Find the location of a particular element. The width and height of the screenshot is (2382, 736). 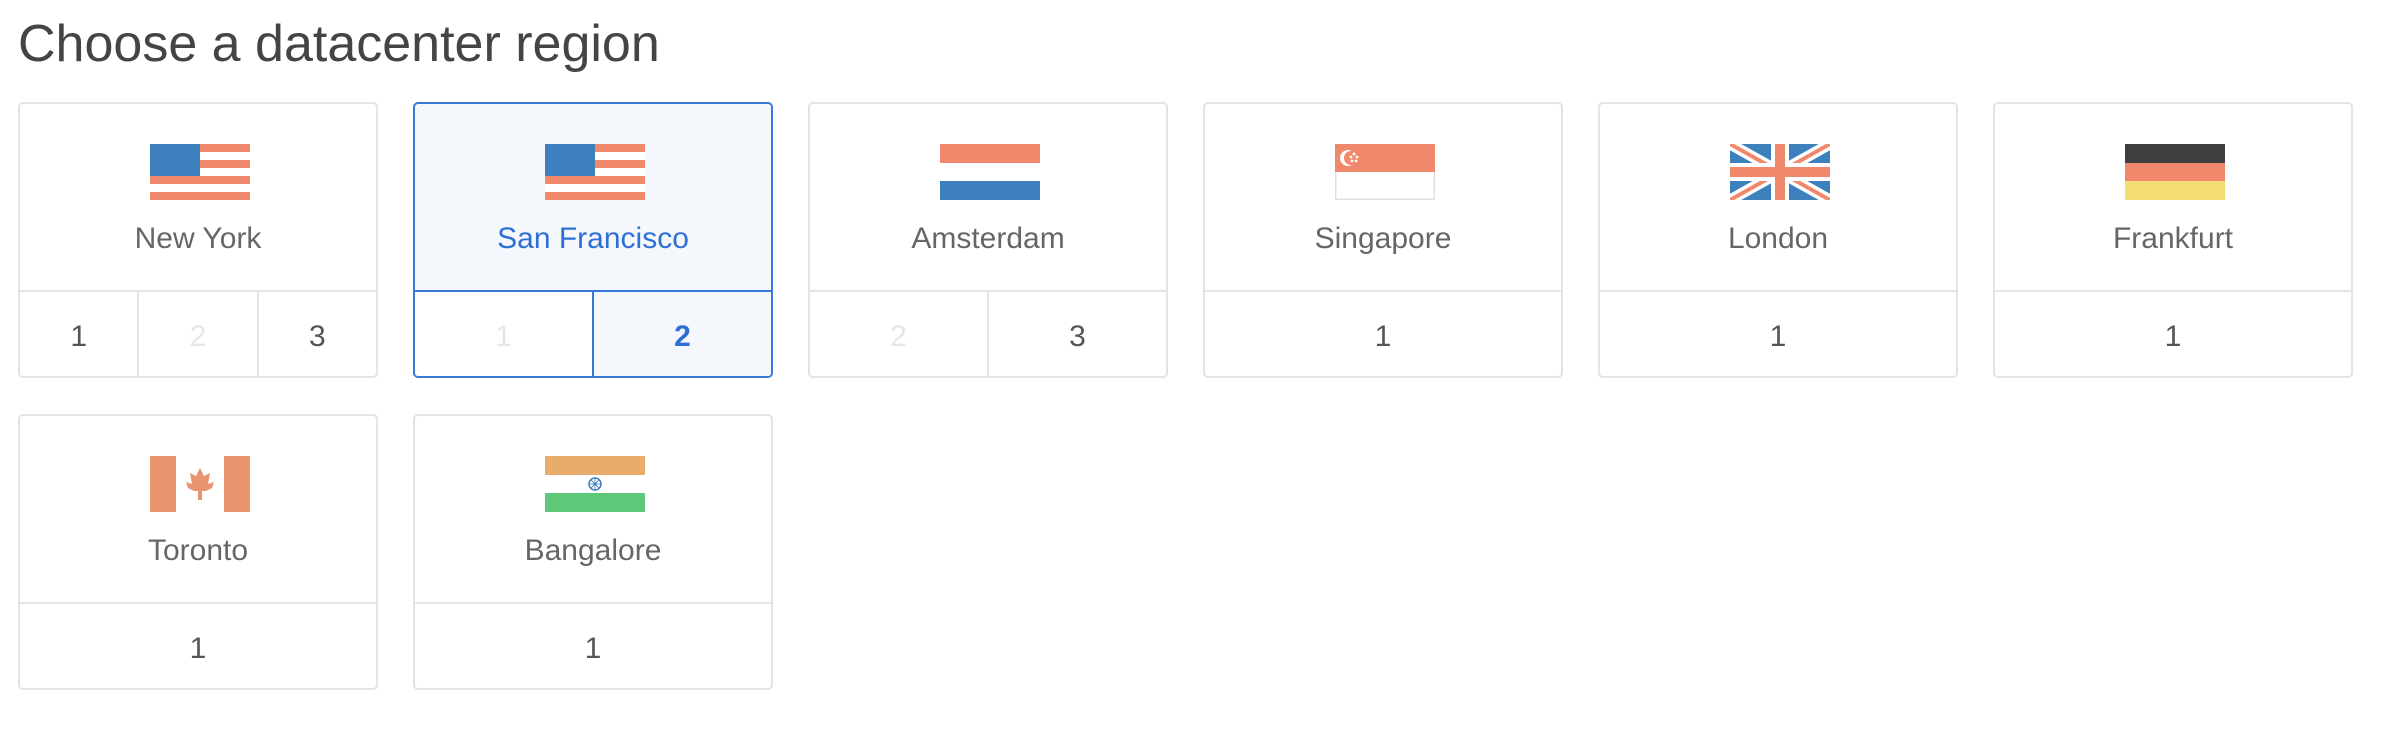

region-card-header: Frankfurt is located at coordinates (2173, 197).